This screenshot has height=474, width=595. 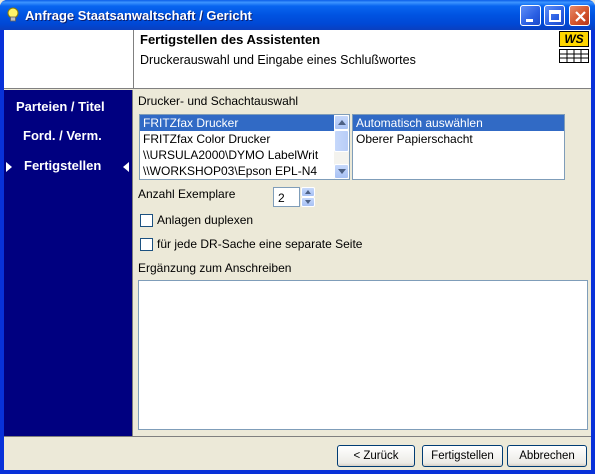 What do you see at coordinates (215, 268) in the screenshot?
I see `note-label: Ergänzung zum Anschreiben` at bounding box center [215, 268].